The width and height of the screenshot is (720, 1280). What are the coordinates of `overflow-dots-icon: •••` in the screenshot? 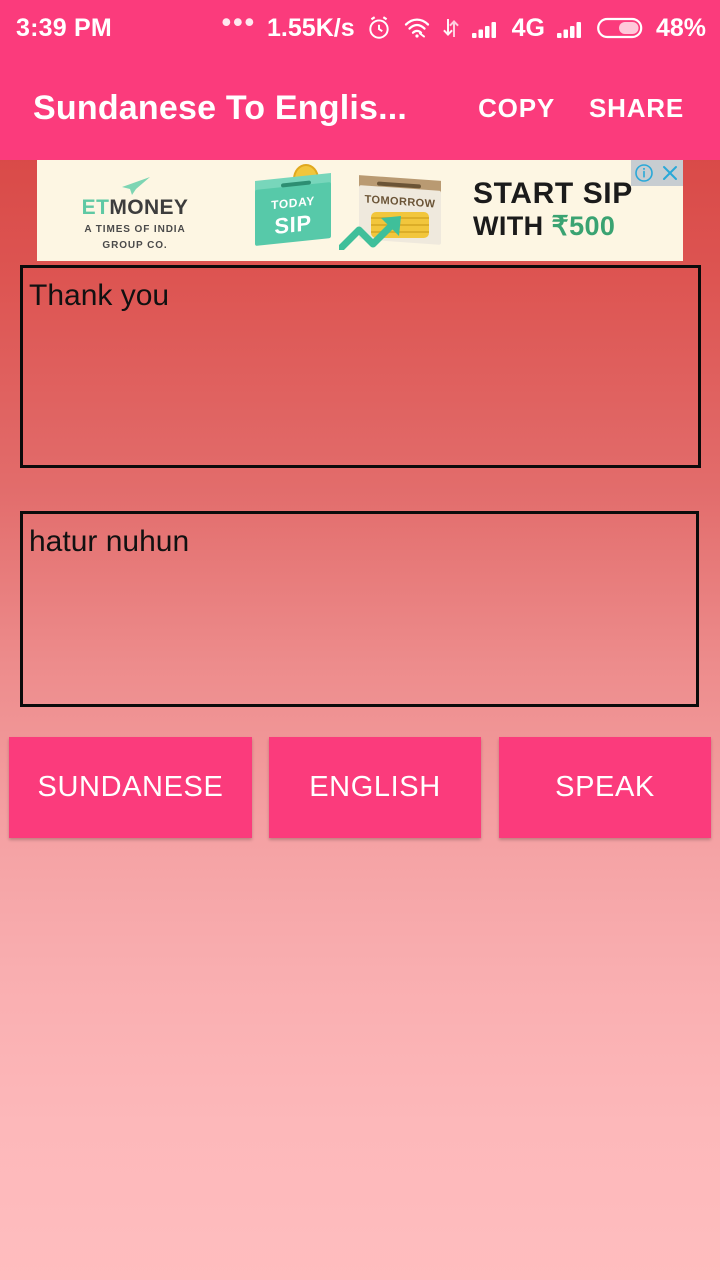 It's located at (239, 22).